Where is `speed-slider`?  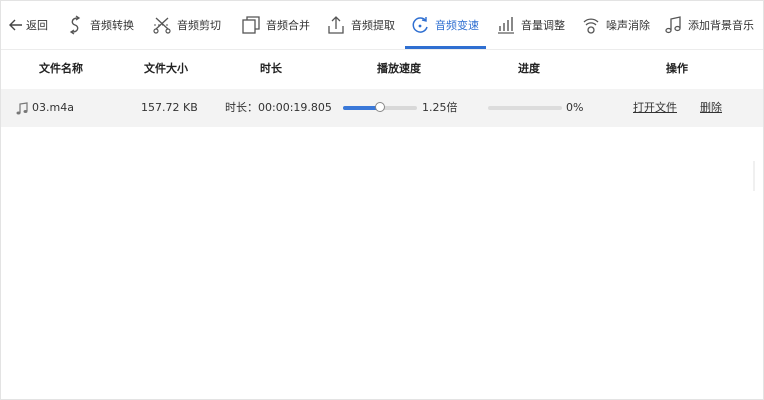 speed-slider is located at coordinates (380, 107).